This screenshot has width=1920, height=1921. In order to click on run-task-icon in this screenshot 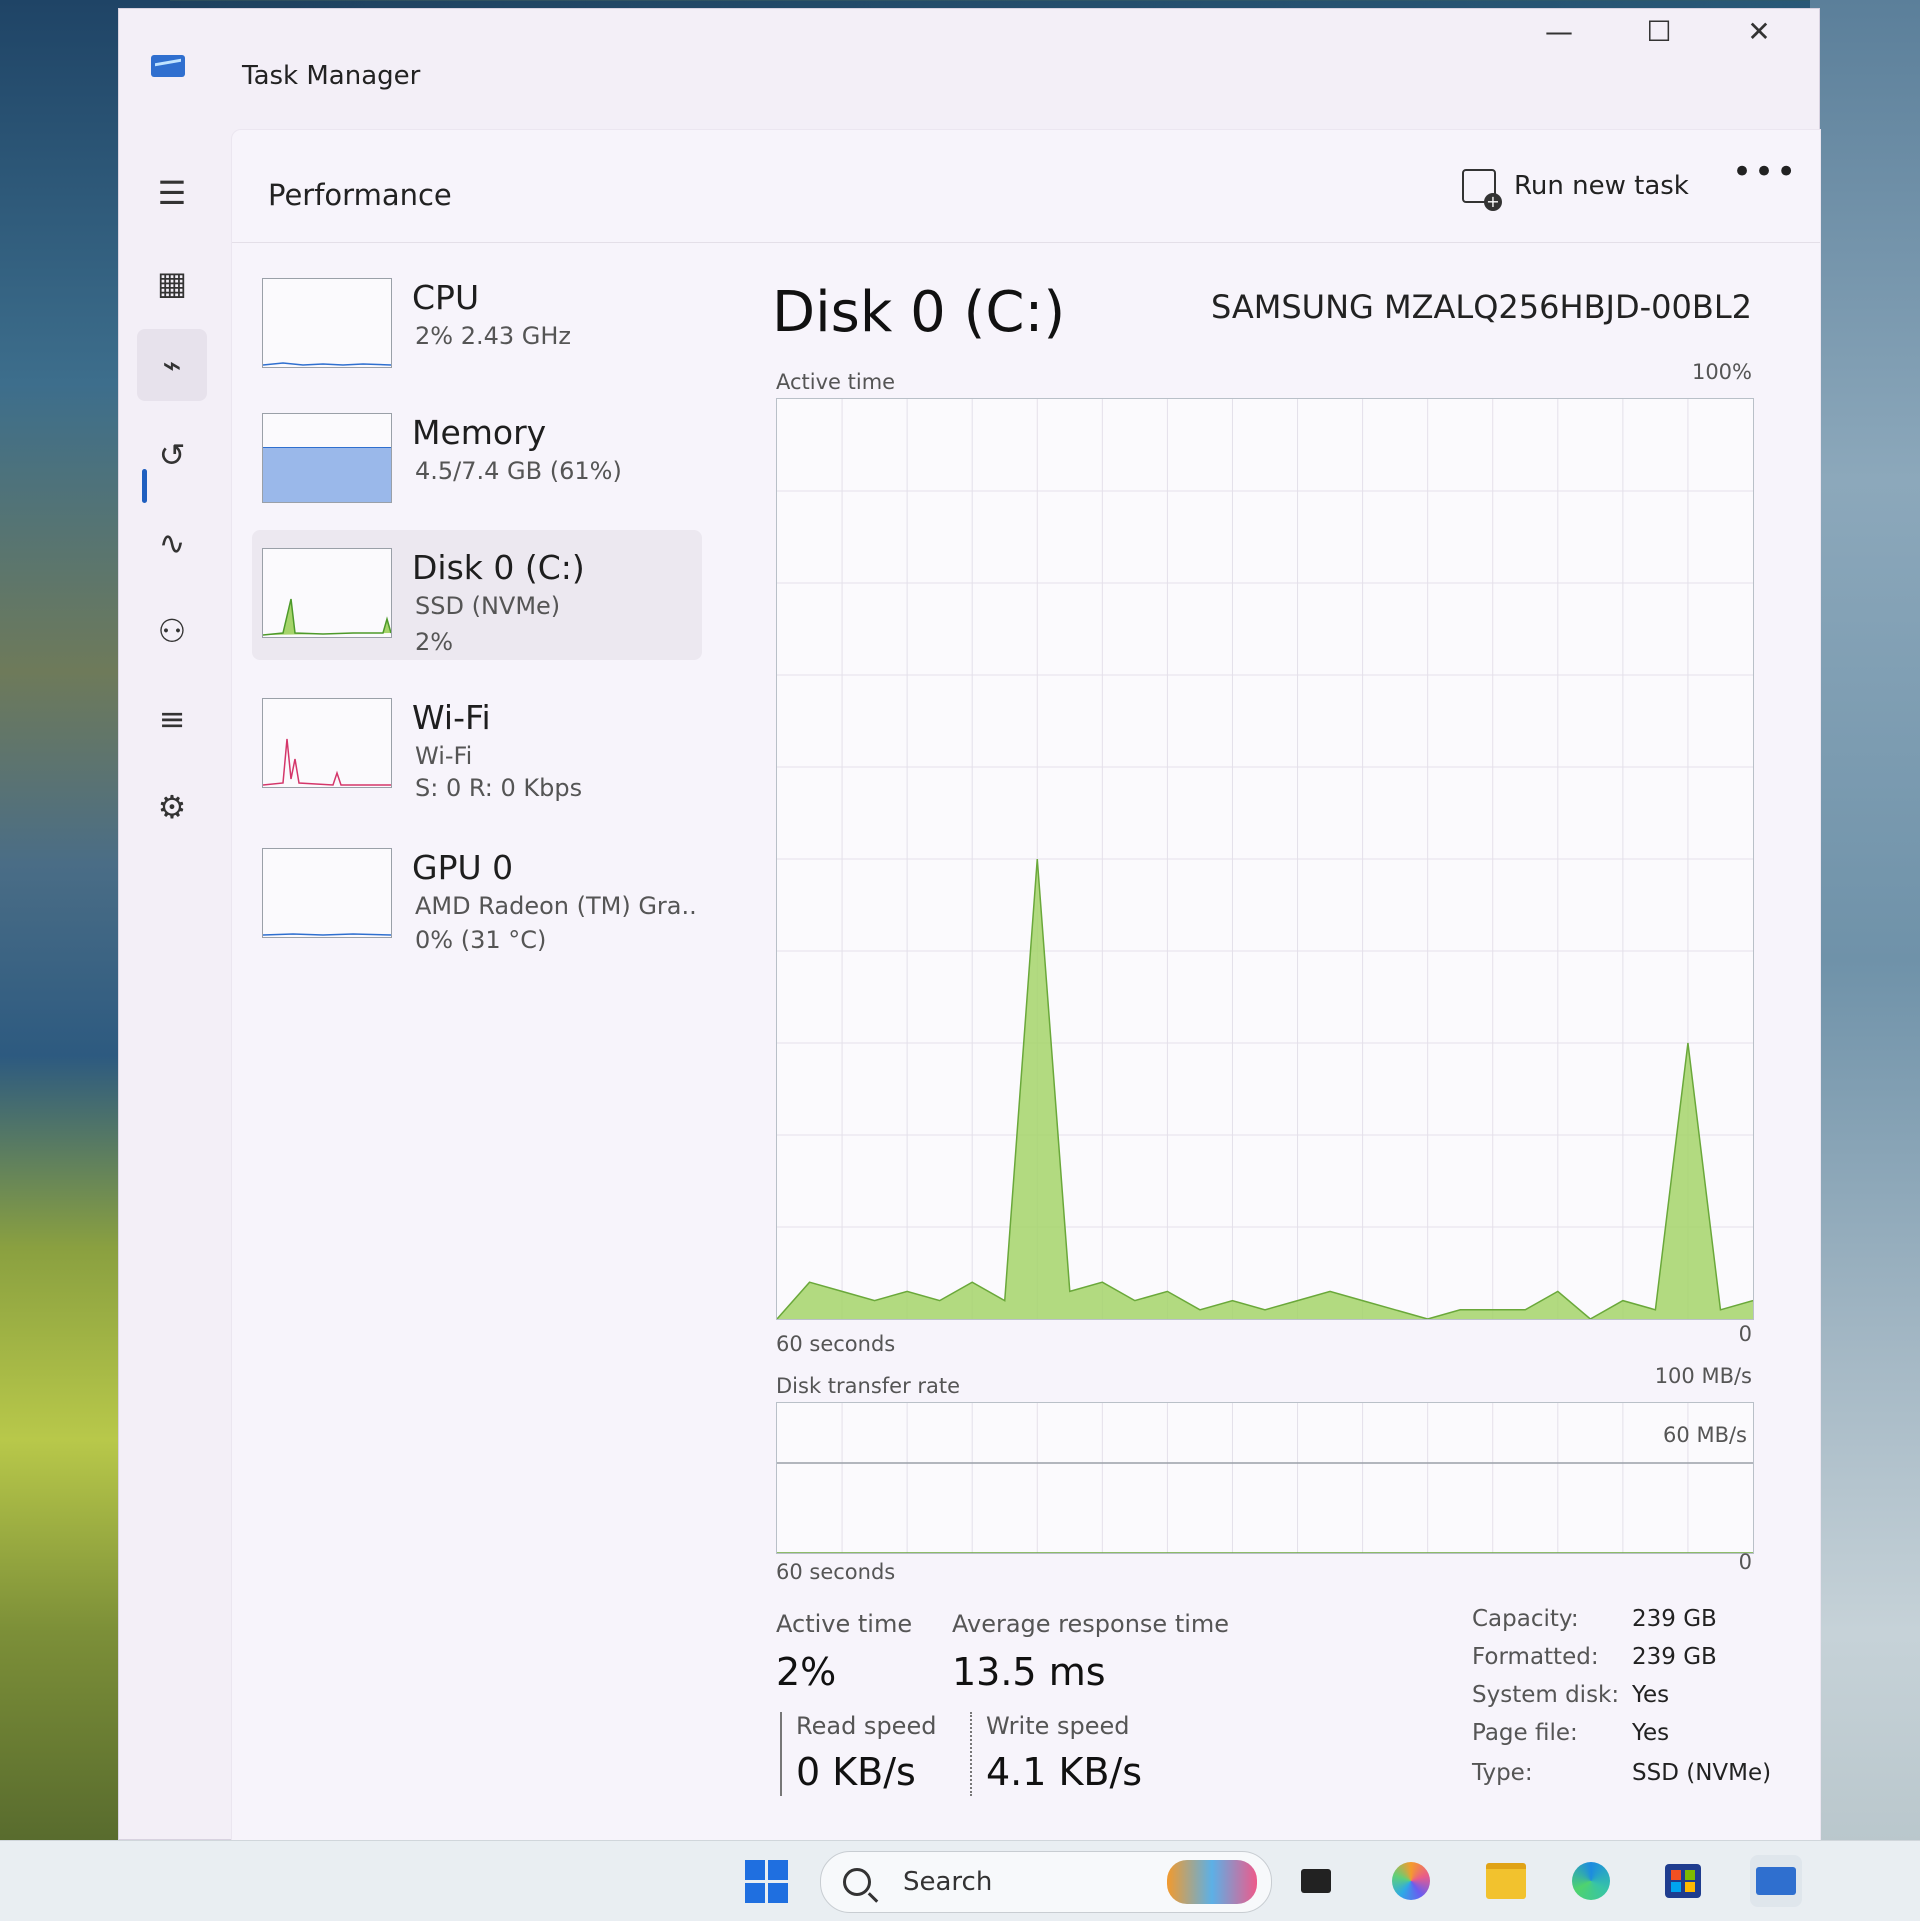, I will do `click(1479, 186)`.